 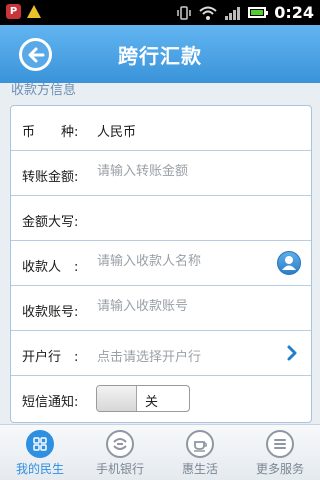 What do you see at coordinates (120, 444) in the screenshot?
I see `bank-logo-icon` at bounding box center [120, 444].